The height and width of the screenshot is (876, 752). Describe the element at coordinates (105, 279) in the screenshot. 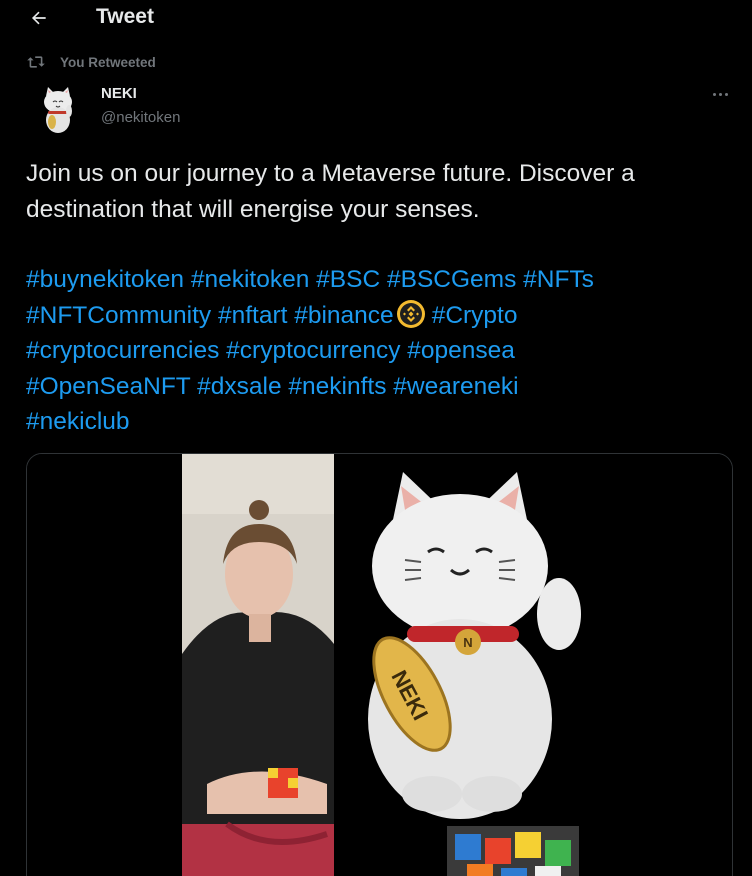

I see `hashtag-link: #buynekitoken` at that location.